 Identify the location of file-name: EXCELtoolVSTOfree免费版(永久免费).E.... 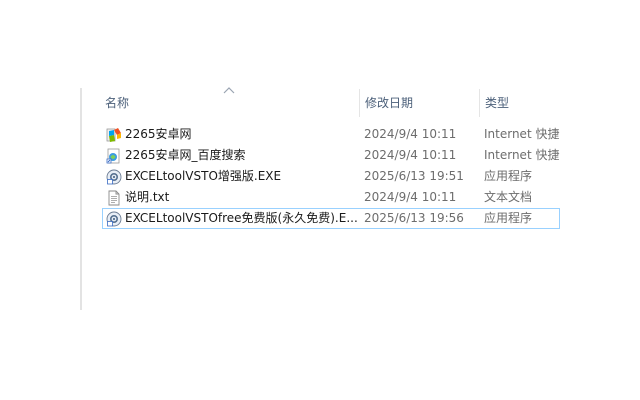
(241, 218).